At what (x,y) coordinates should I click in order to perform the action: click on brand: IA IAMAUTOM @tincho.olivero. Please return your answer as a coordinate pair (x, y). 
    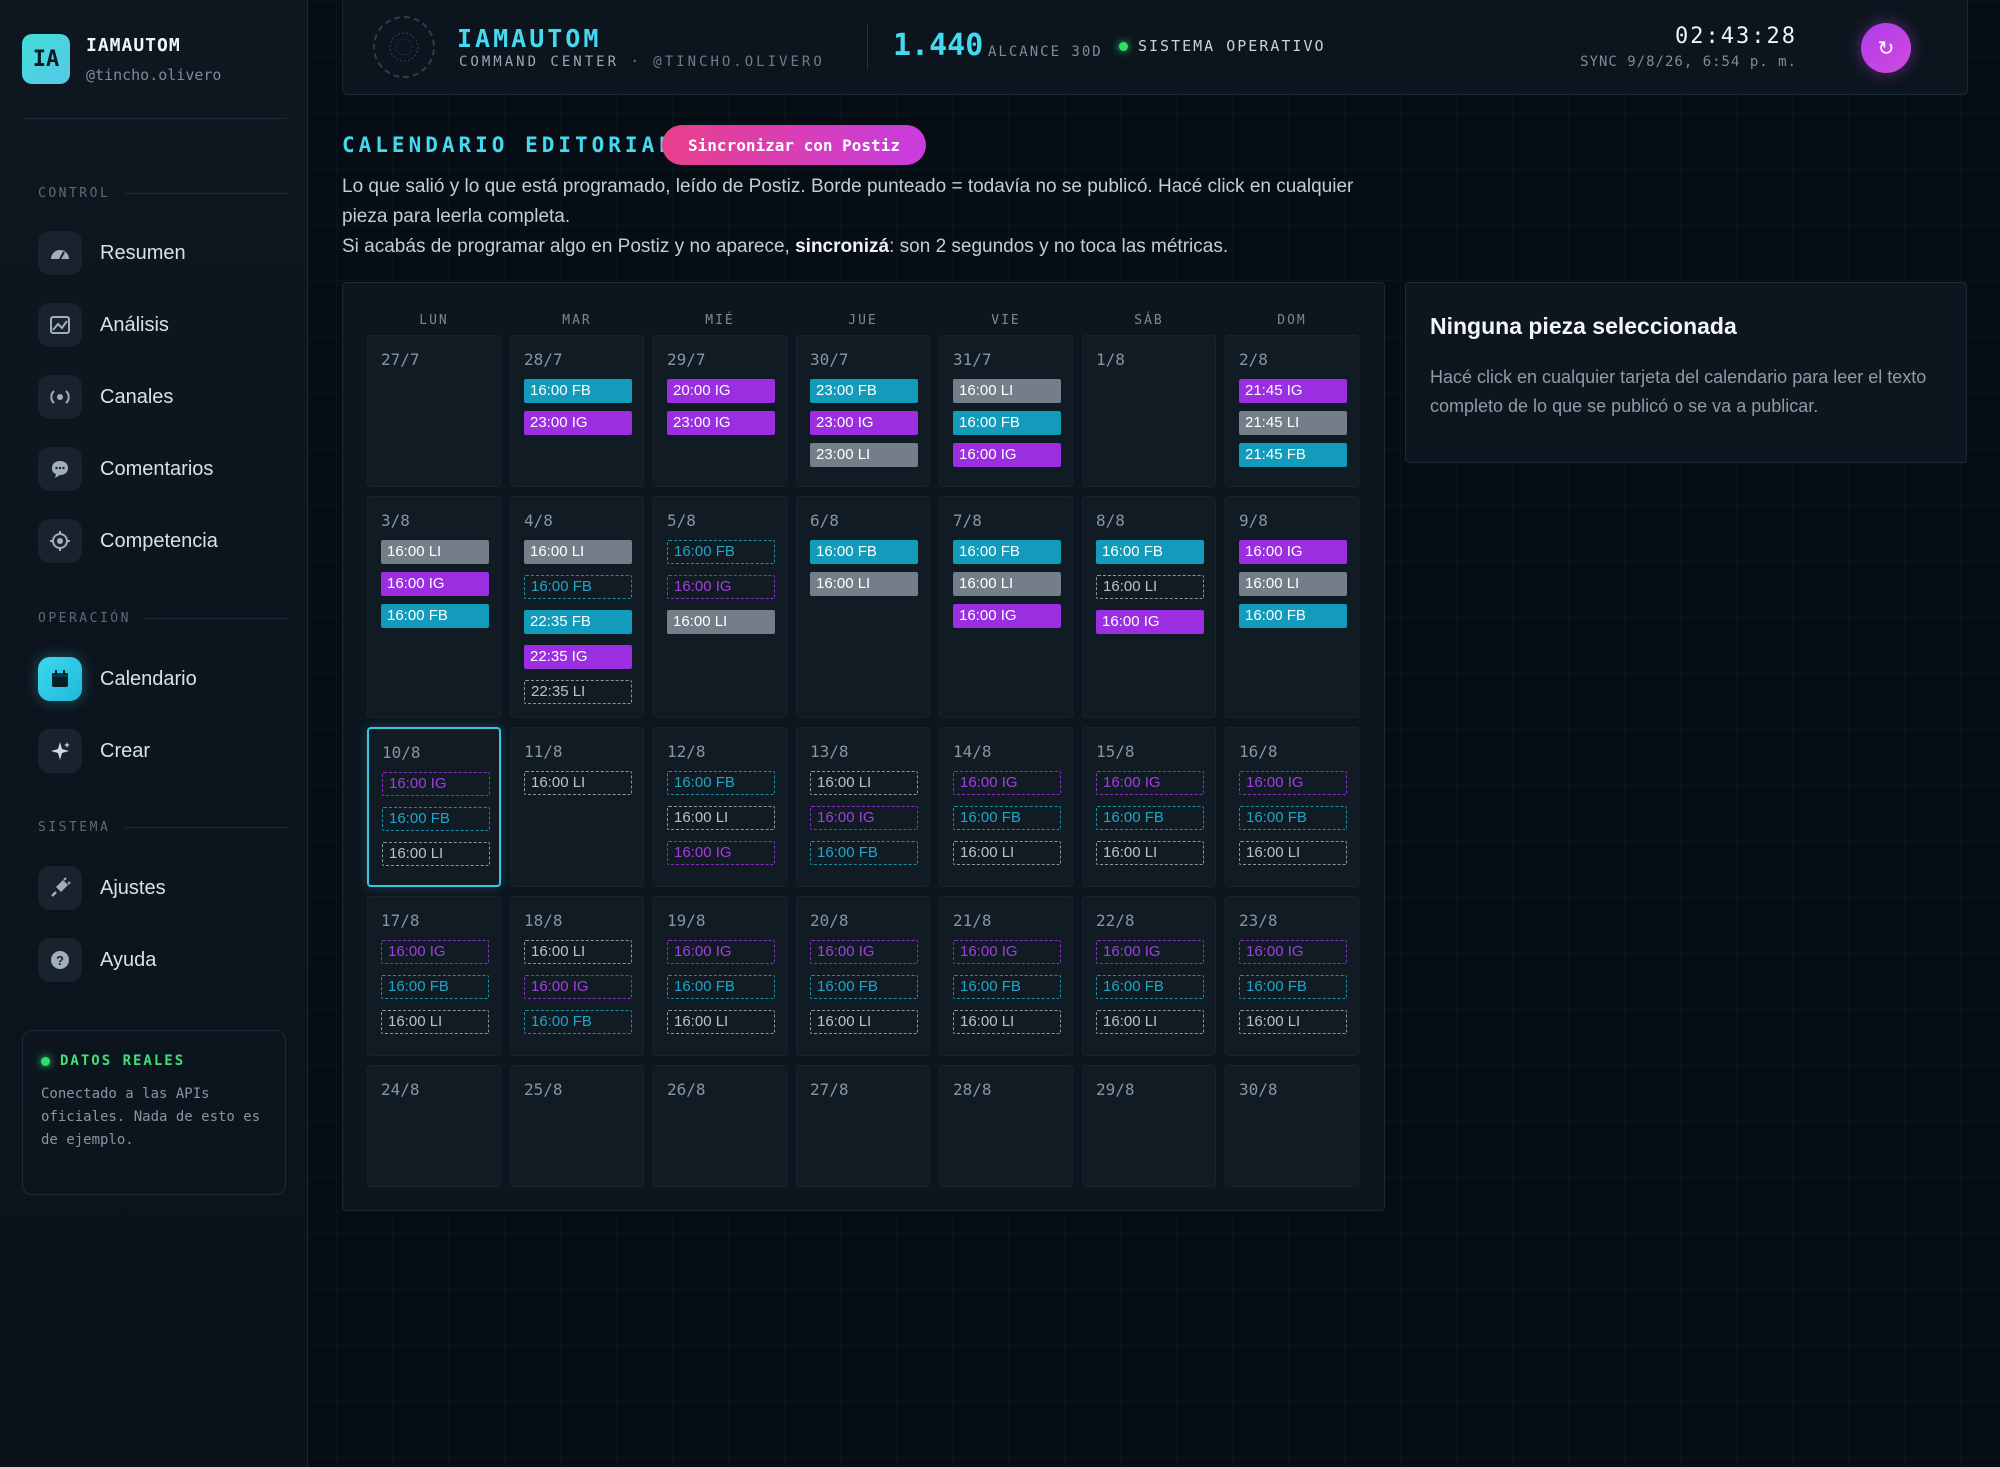
    Looking at the image, I should click on (121, 59).